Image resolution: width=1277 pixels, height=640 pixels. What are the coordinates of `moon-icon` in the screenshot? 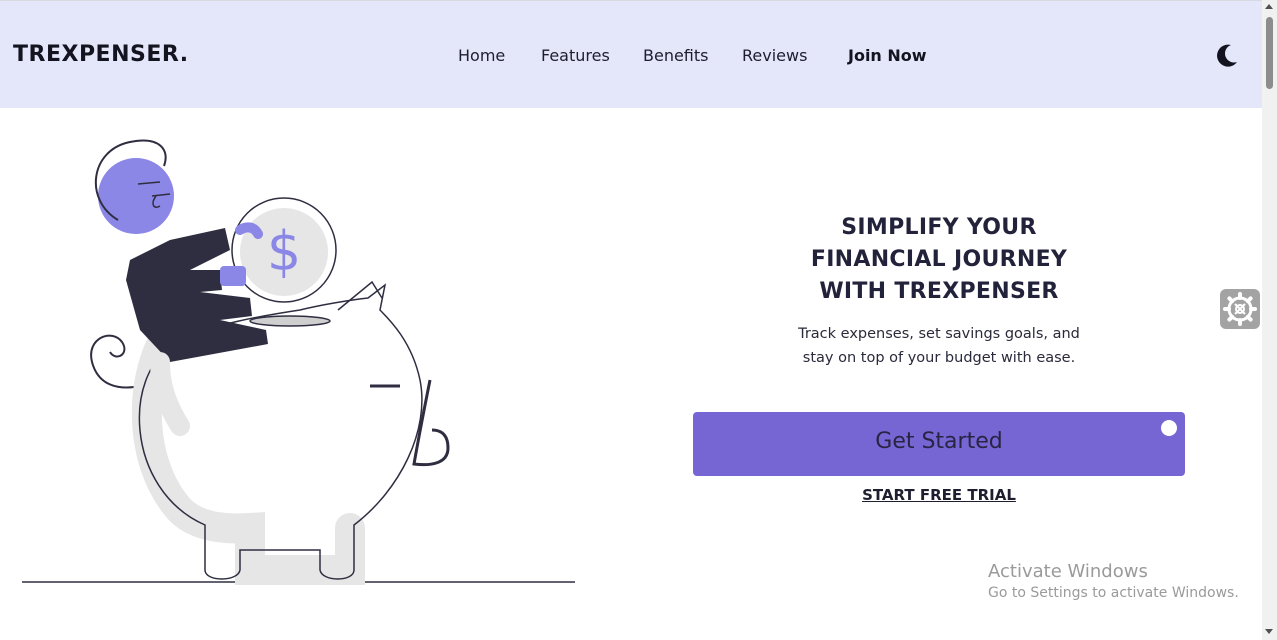 It's located at (1227, 55).